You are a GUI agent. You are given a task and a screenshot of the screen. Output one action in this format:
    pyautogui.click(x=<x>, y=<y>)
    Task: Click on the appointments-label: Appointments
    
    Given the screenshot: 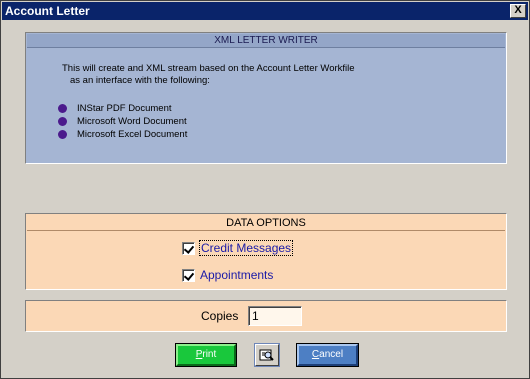 What is the action you would take?
    pyautogui.click(x=236, y=275)
    